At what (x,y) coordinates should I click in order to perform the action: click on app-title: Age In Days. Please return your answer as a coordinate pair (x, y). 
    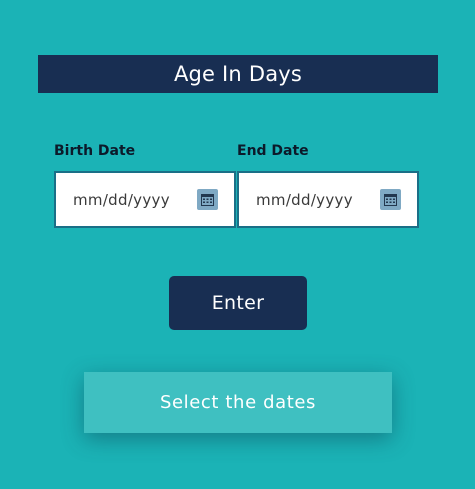
    Looking at the image, I should click on (238, 74).